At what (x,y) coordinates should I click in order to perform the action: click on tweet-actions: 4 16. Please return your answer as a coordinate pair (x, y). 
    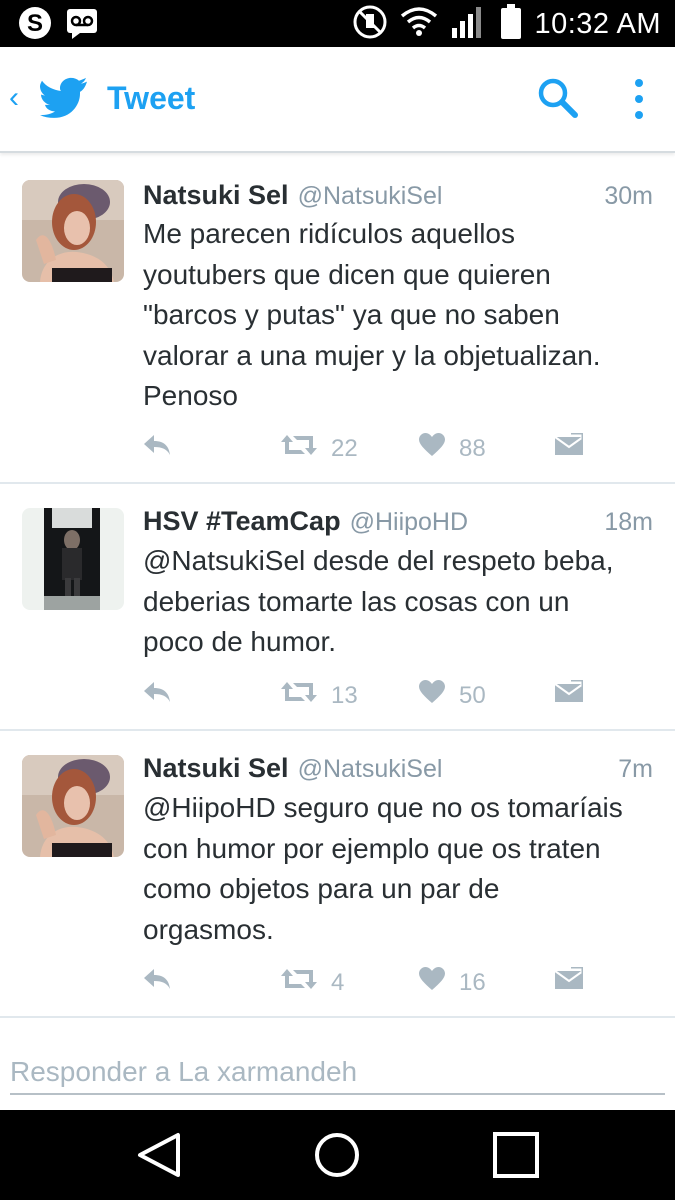
    Looking at the image, I should click on (337, 982).